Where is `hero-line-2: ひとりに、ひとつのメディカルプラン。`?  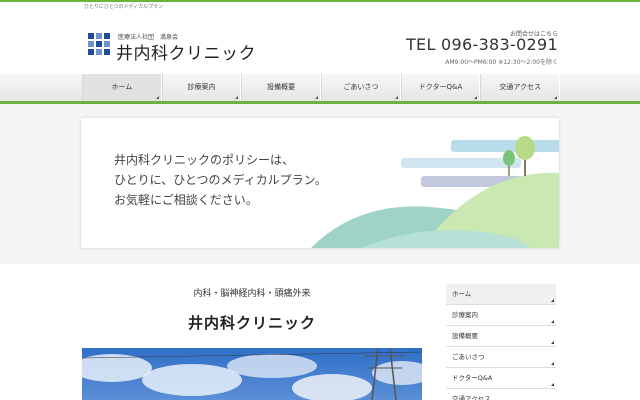
hero-line-2: ひとりに、ひとつのメディカルプラン。 is located at coordinates (220, 180).